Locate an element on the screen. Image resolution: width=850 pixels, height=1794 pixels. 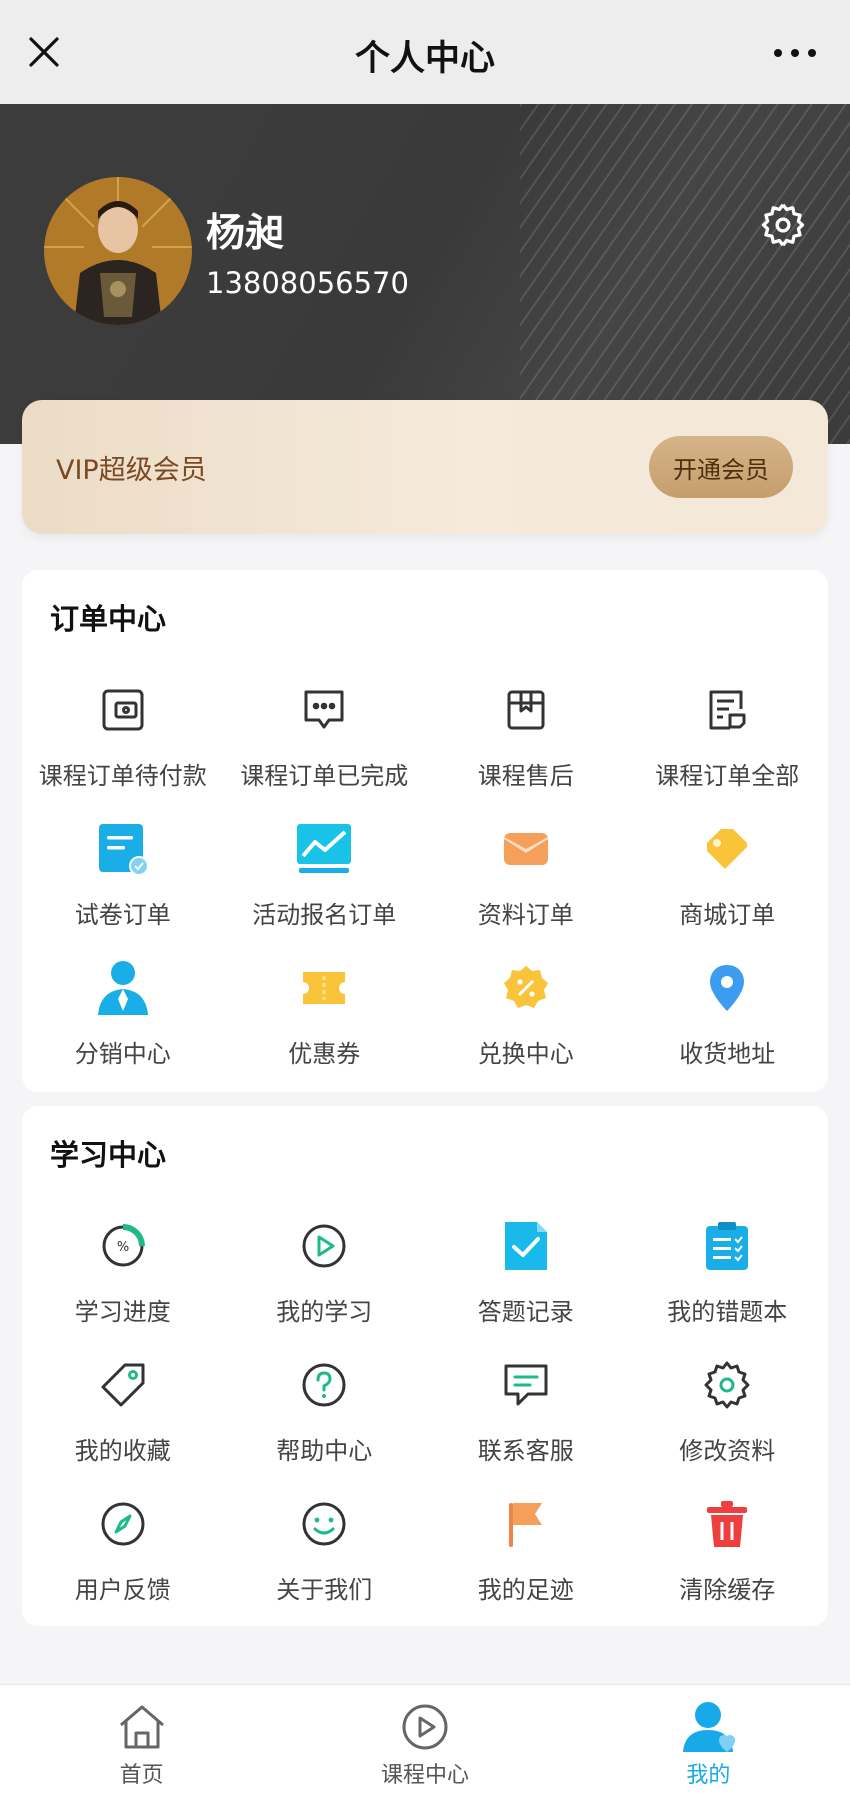
flag-icon is located at coordinates (526, 1524).